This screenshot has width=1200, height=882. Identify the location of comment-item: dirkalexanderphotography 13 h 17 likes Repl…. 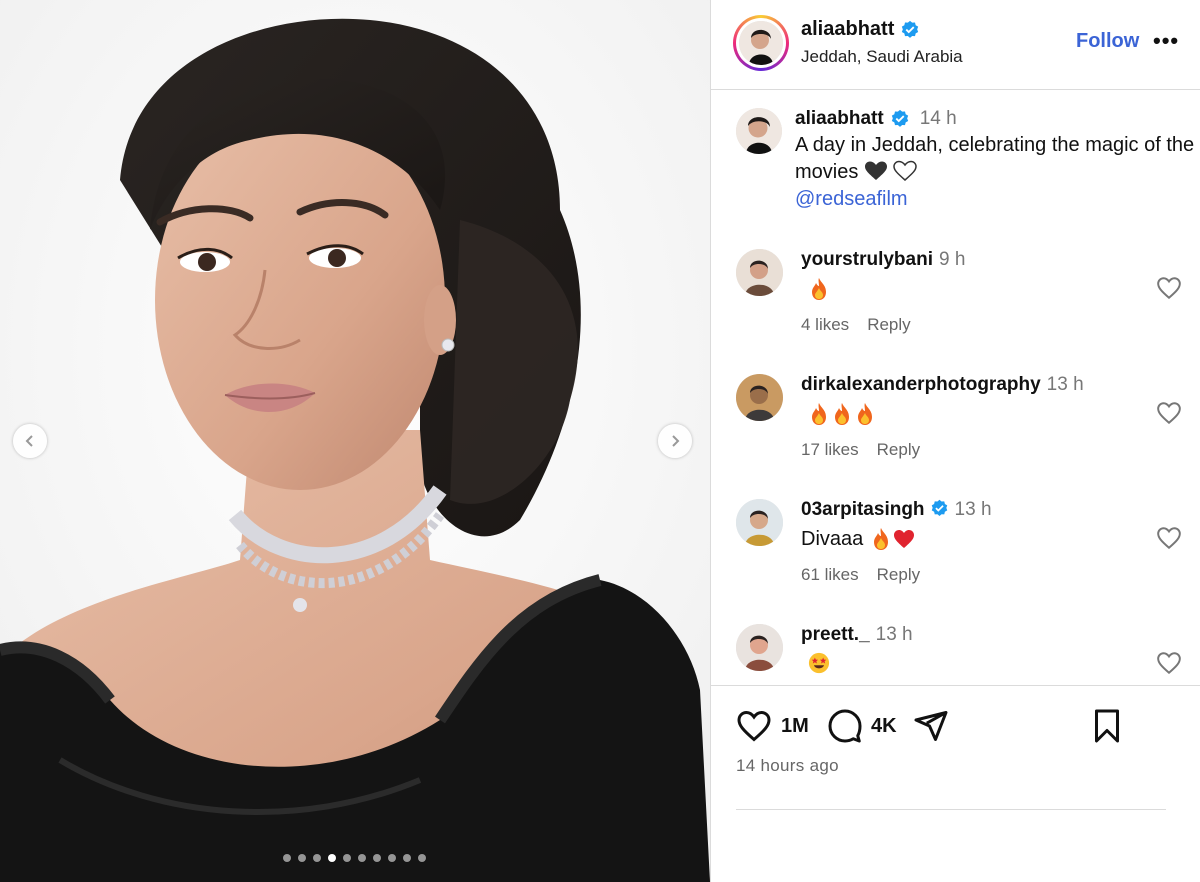
(966, 429).